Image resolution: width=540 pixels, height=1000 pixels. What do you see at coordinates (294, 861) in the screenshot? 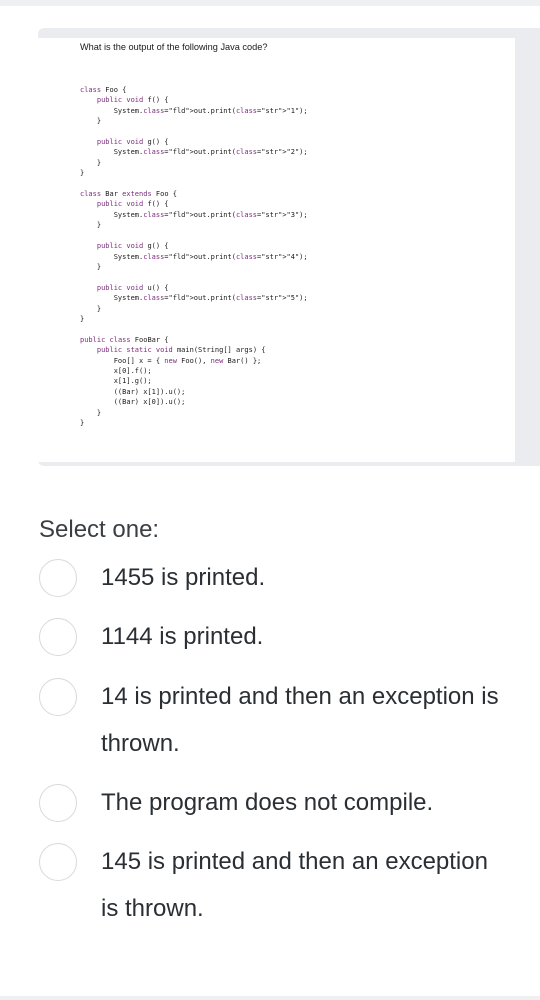
I see `option-5-line1: 145 is printed and then an exception` at bounding box center [294, 861].